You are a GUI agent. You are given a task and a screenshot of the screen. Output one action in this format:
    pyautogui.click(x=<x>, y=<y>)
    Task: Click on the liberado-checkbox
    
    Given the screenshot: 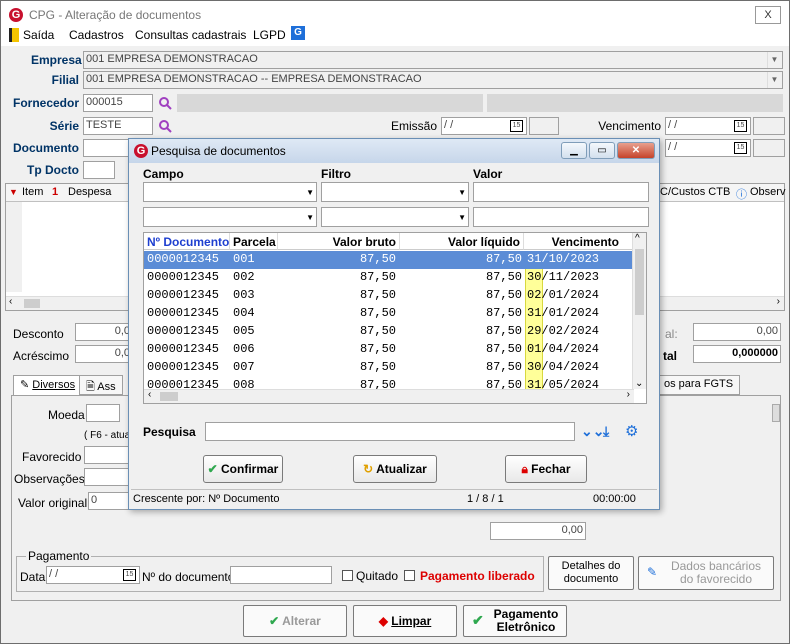 What is the action you would take?
    pyautogui.click(x=409, y=575)
    